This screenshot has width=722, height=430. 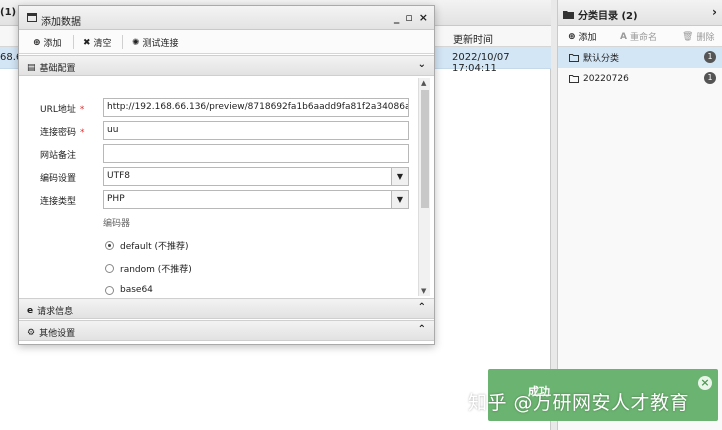 What do you see at coordinates (58, 202) in the screenshot?
I see `type-label: 连接类型` at bounding box center [58, 202].